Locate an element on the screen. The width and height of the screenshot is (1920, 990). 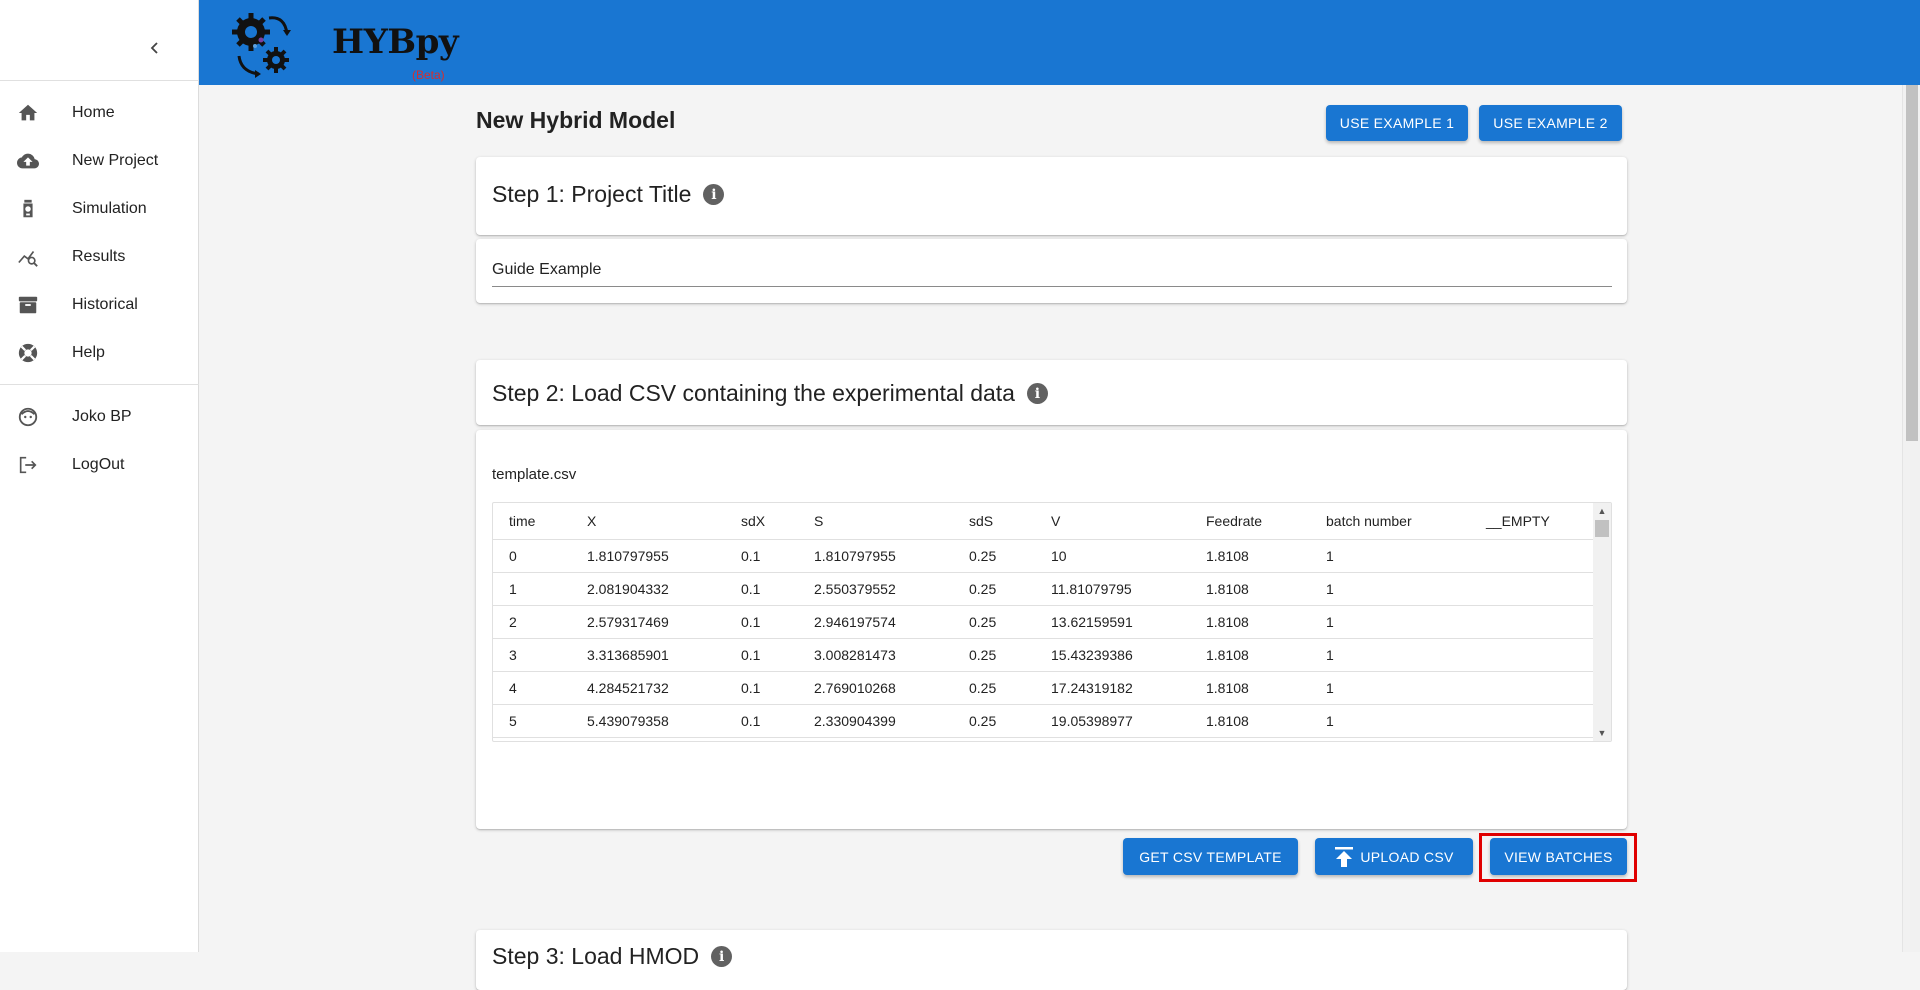
sidebar-item-simulation: Simulation is located at coordinates (99, 209).